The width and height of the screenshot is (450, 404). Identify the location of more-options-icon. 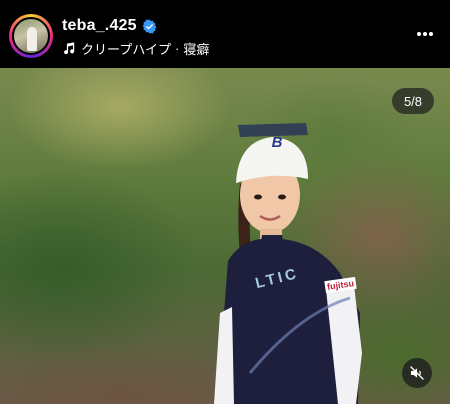
(425, 34).